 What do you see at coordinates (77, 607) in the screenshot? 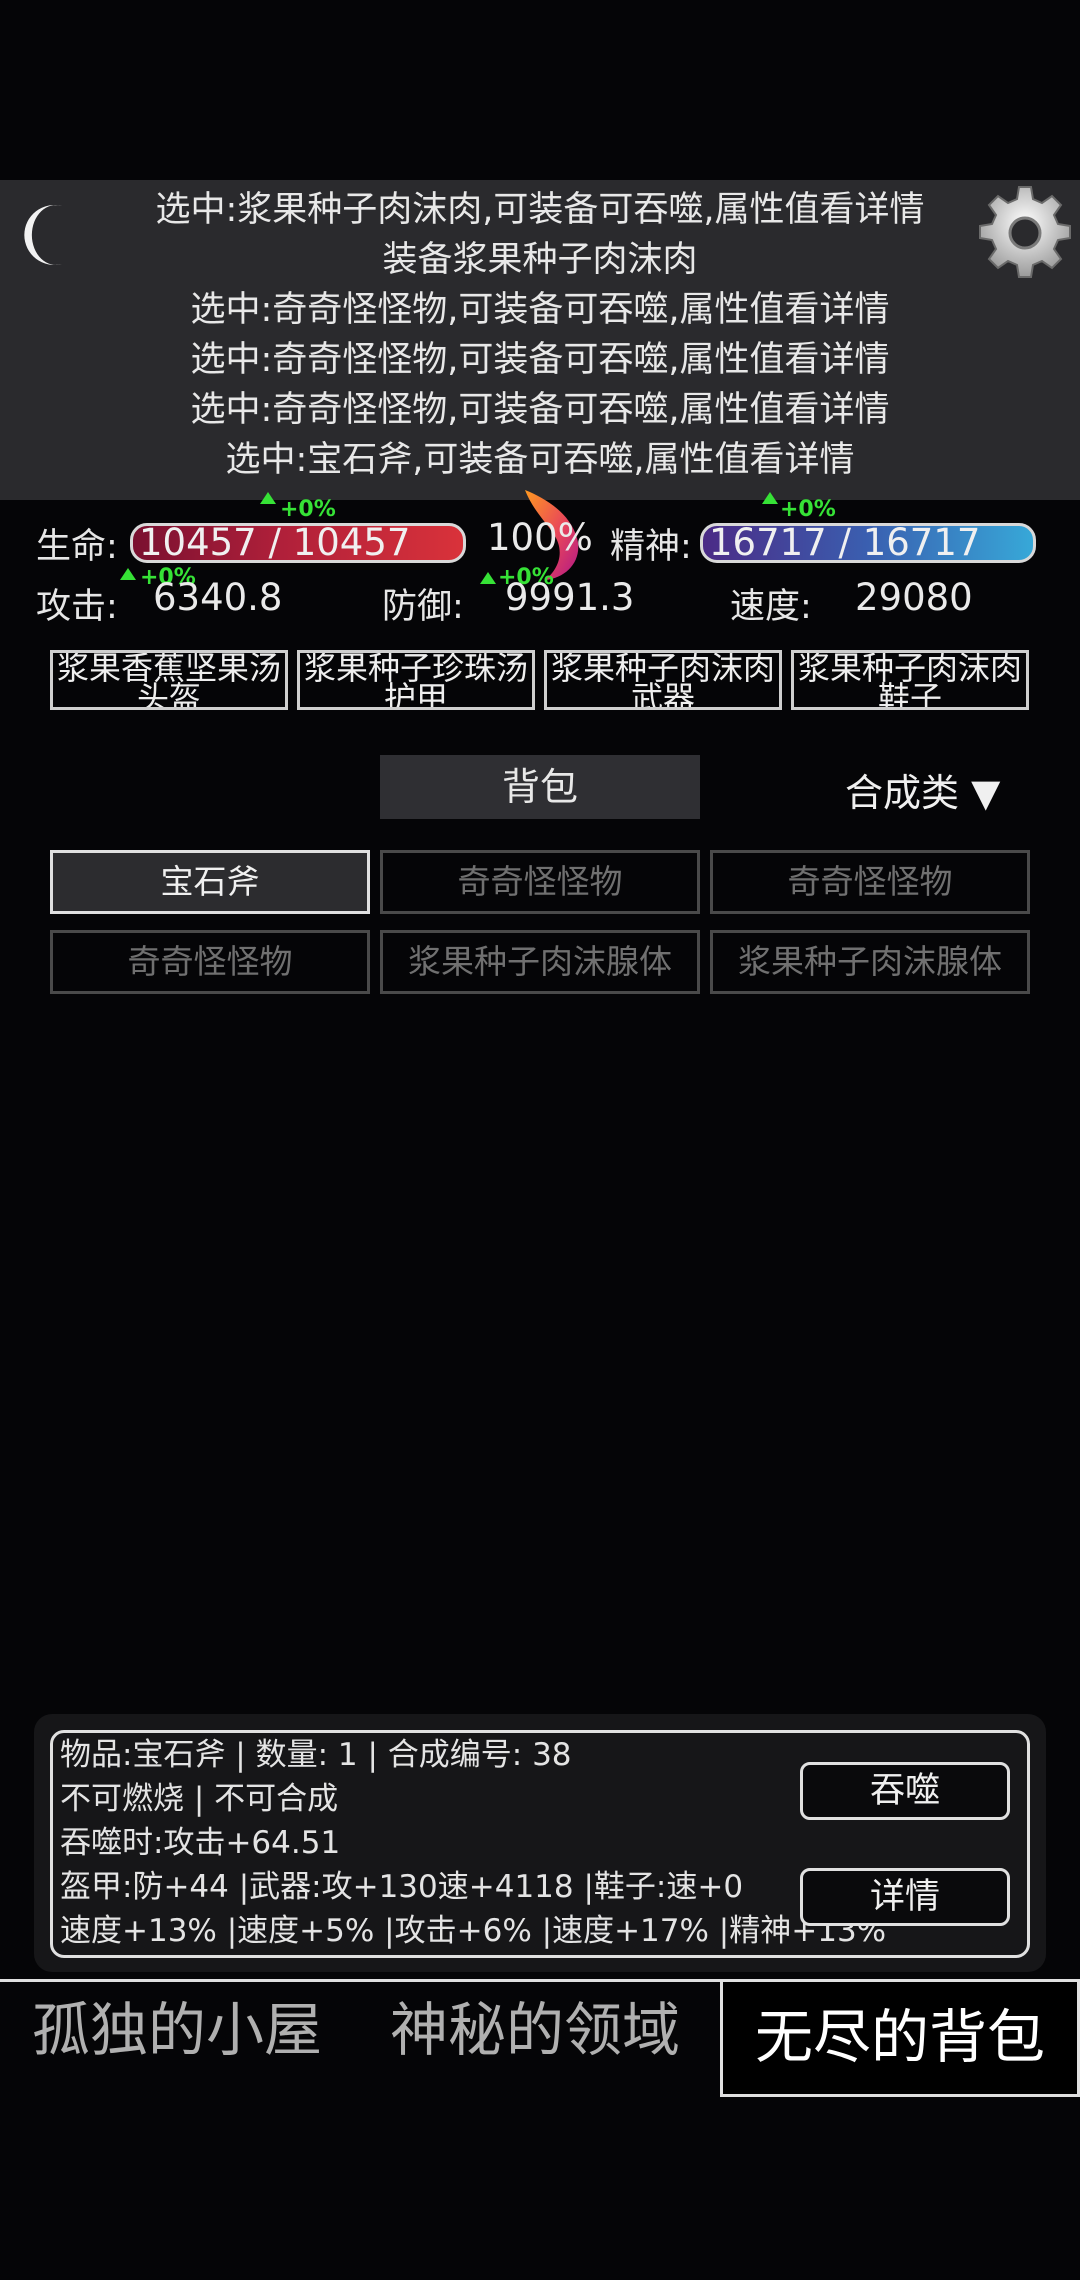
I see `attack-label: 攻击:` at bounding box center [77, 607].